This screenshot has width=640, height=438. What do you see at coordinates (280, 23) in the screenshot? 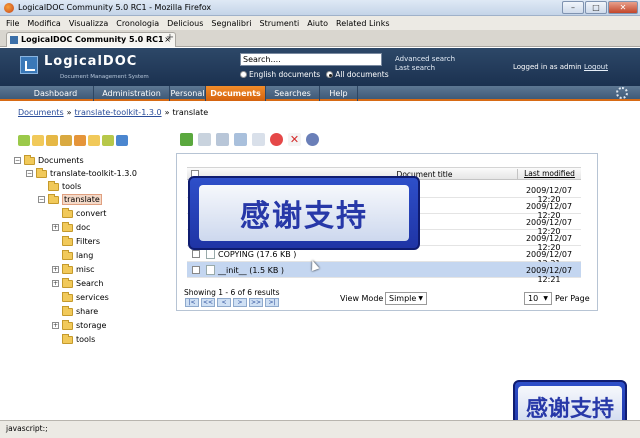
I see `menu-strumenti: Strumenti` at bounding box center [280, 23].